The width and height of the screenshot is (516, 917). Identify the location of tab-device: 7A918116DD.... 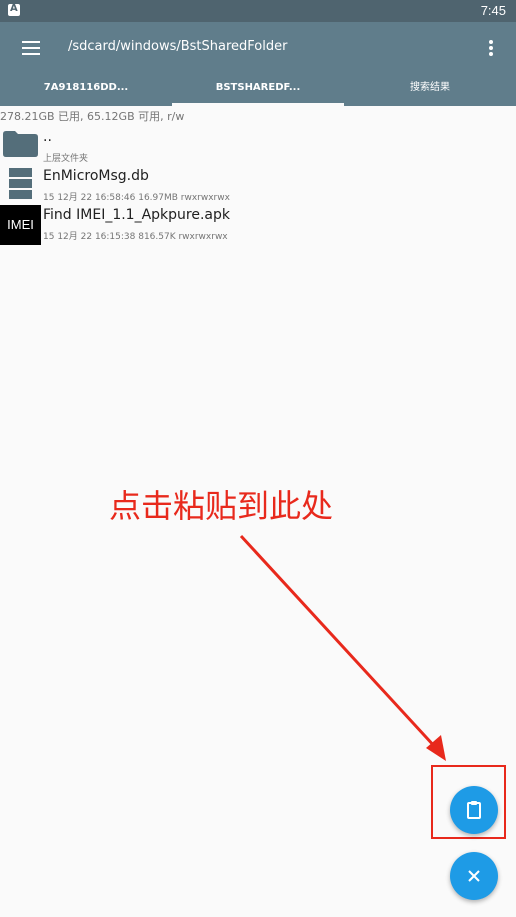
(86, 90).